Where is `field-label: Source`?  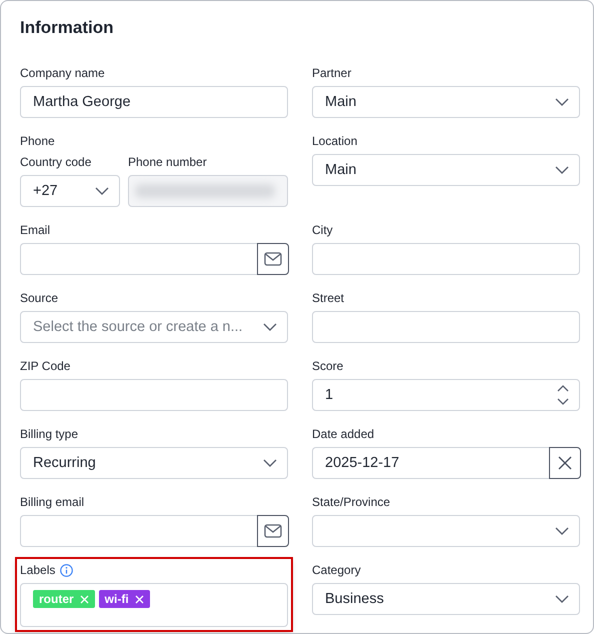
field-label: Source is located at coordinates (39, 298).